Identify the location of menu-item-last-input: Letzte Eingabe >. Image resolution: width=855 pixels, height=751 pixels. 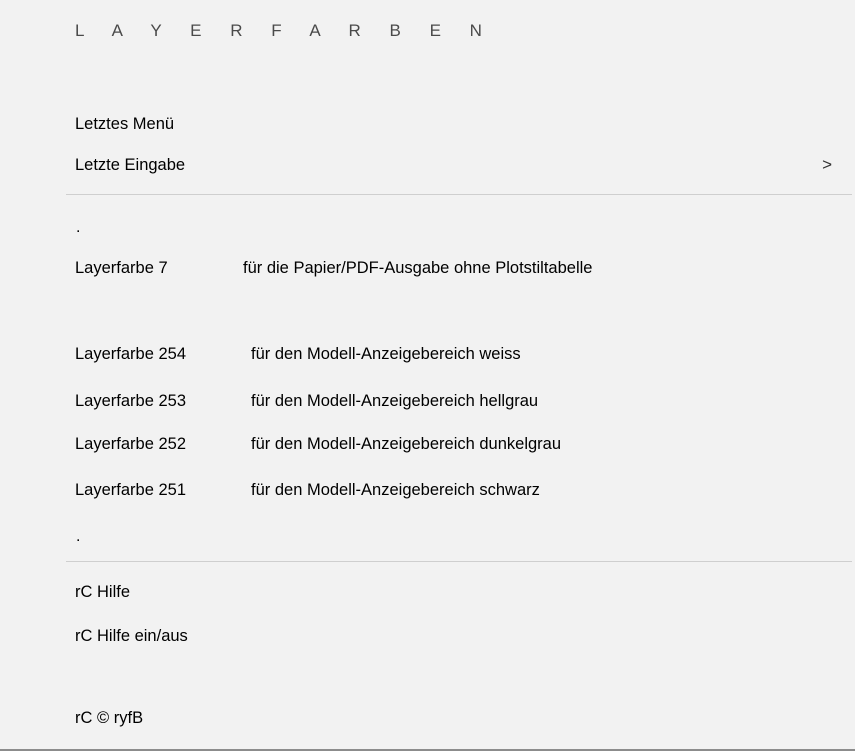
(465, 165).